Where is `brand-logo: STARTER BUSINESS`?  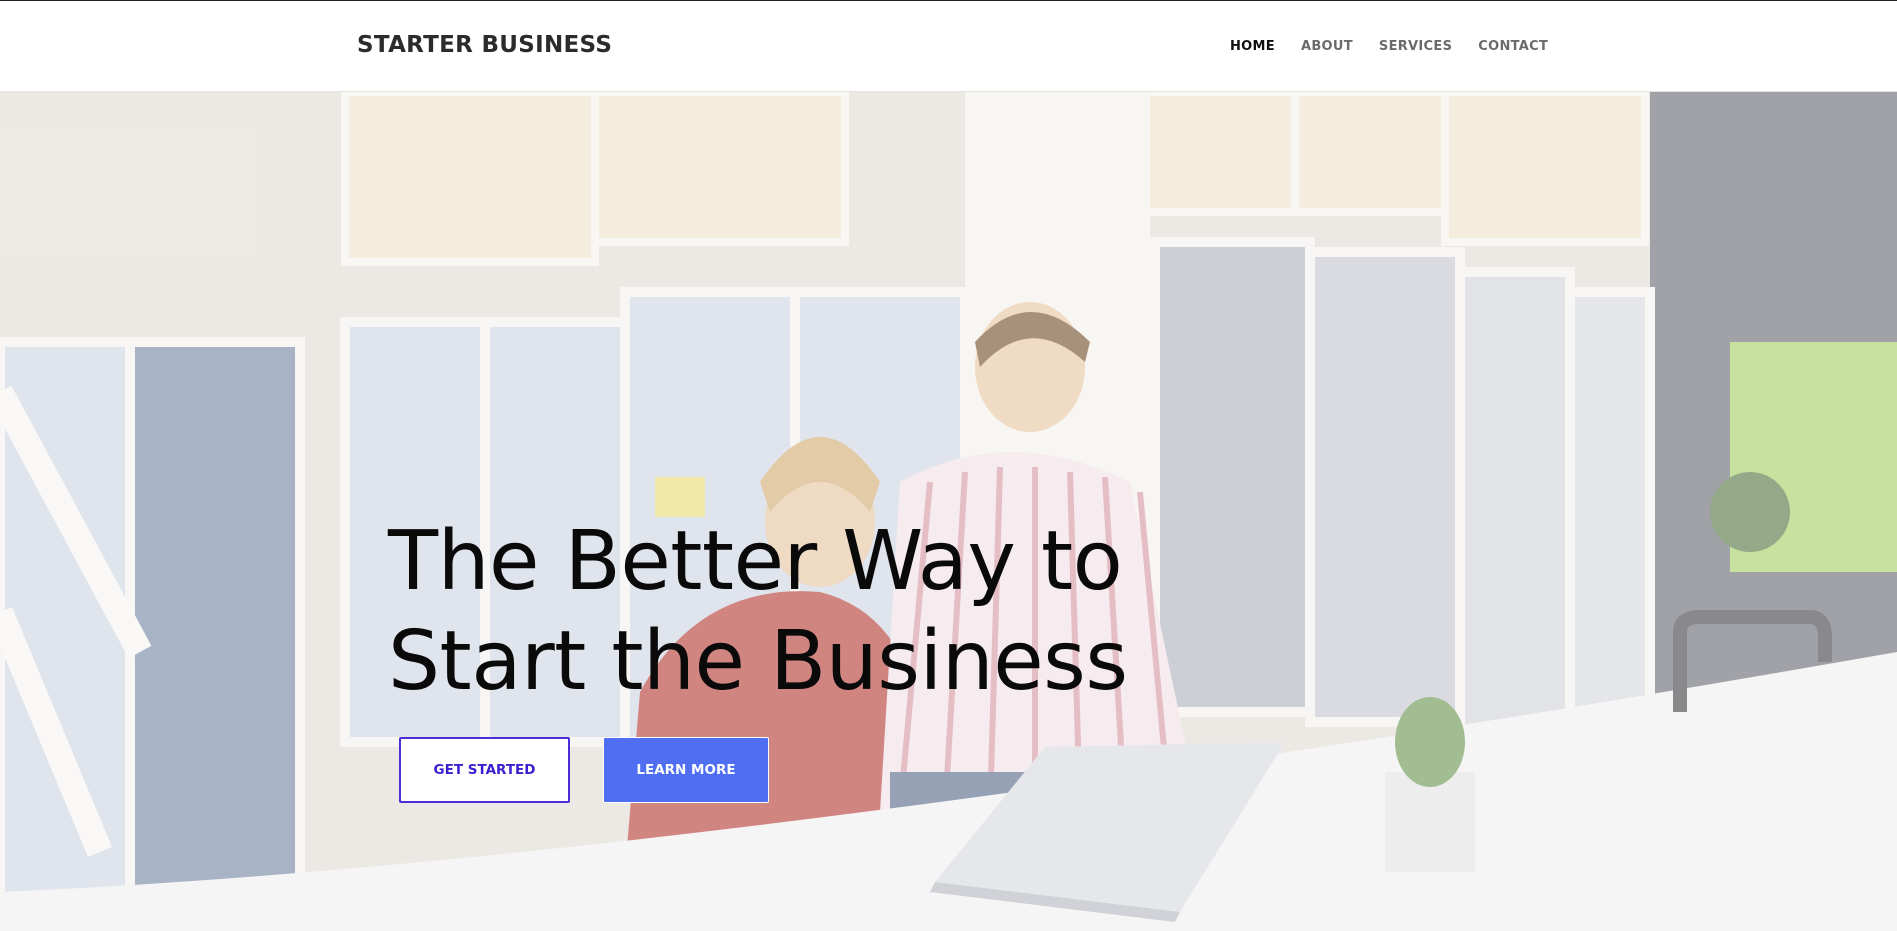
brand-logo: STARTER BUSINESS is located at coordinates (484, 45).